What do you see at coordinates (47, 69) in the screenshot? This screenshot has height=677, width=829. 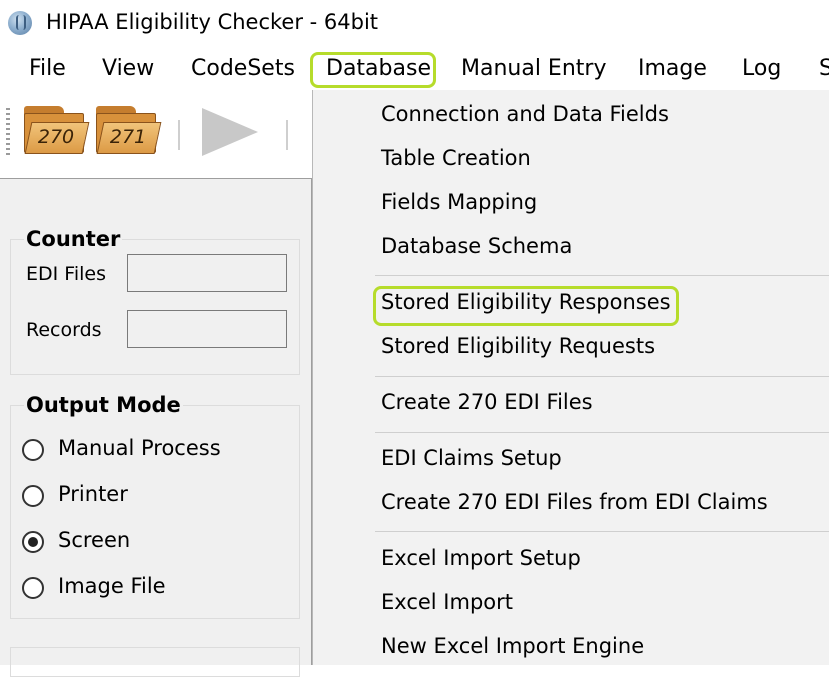 I see `menu-file: File` at bounding box center [47, 69].